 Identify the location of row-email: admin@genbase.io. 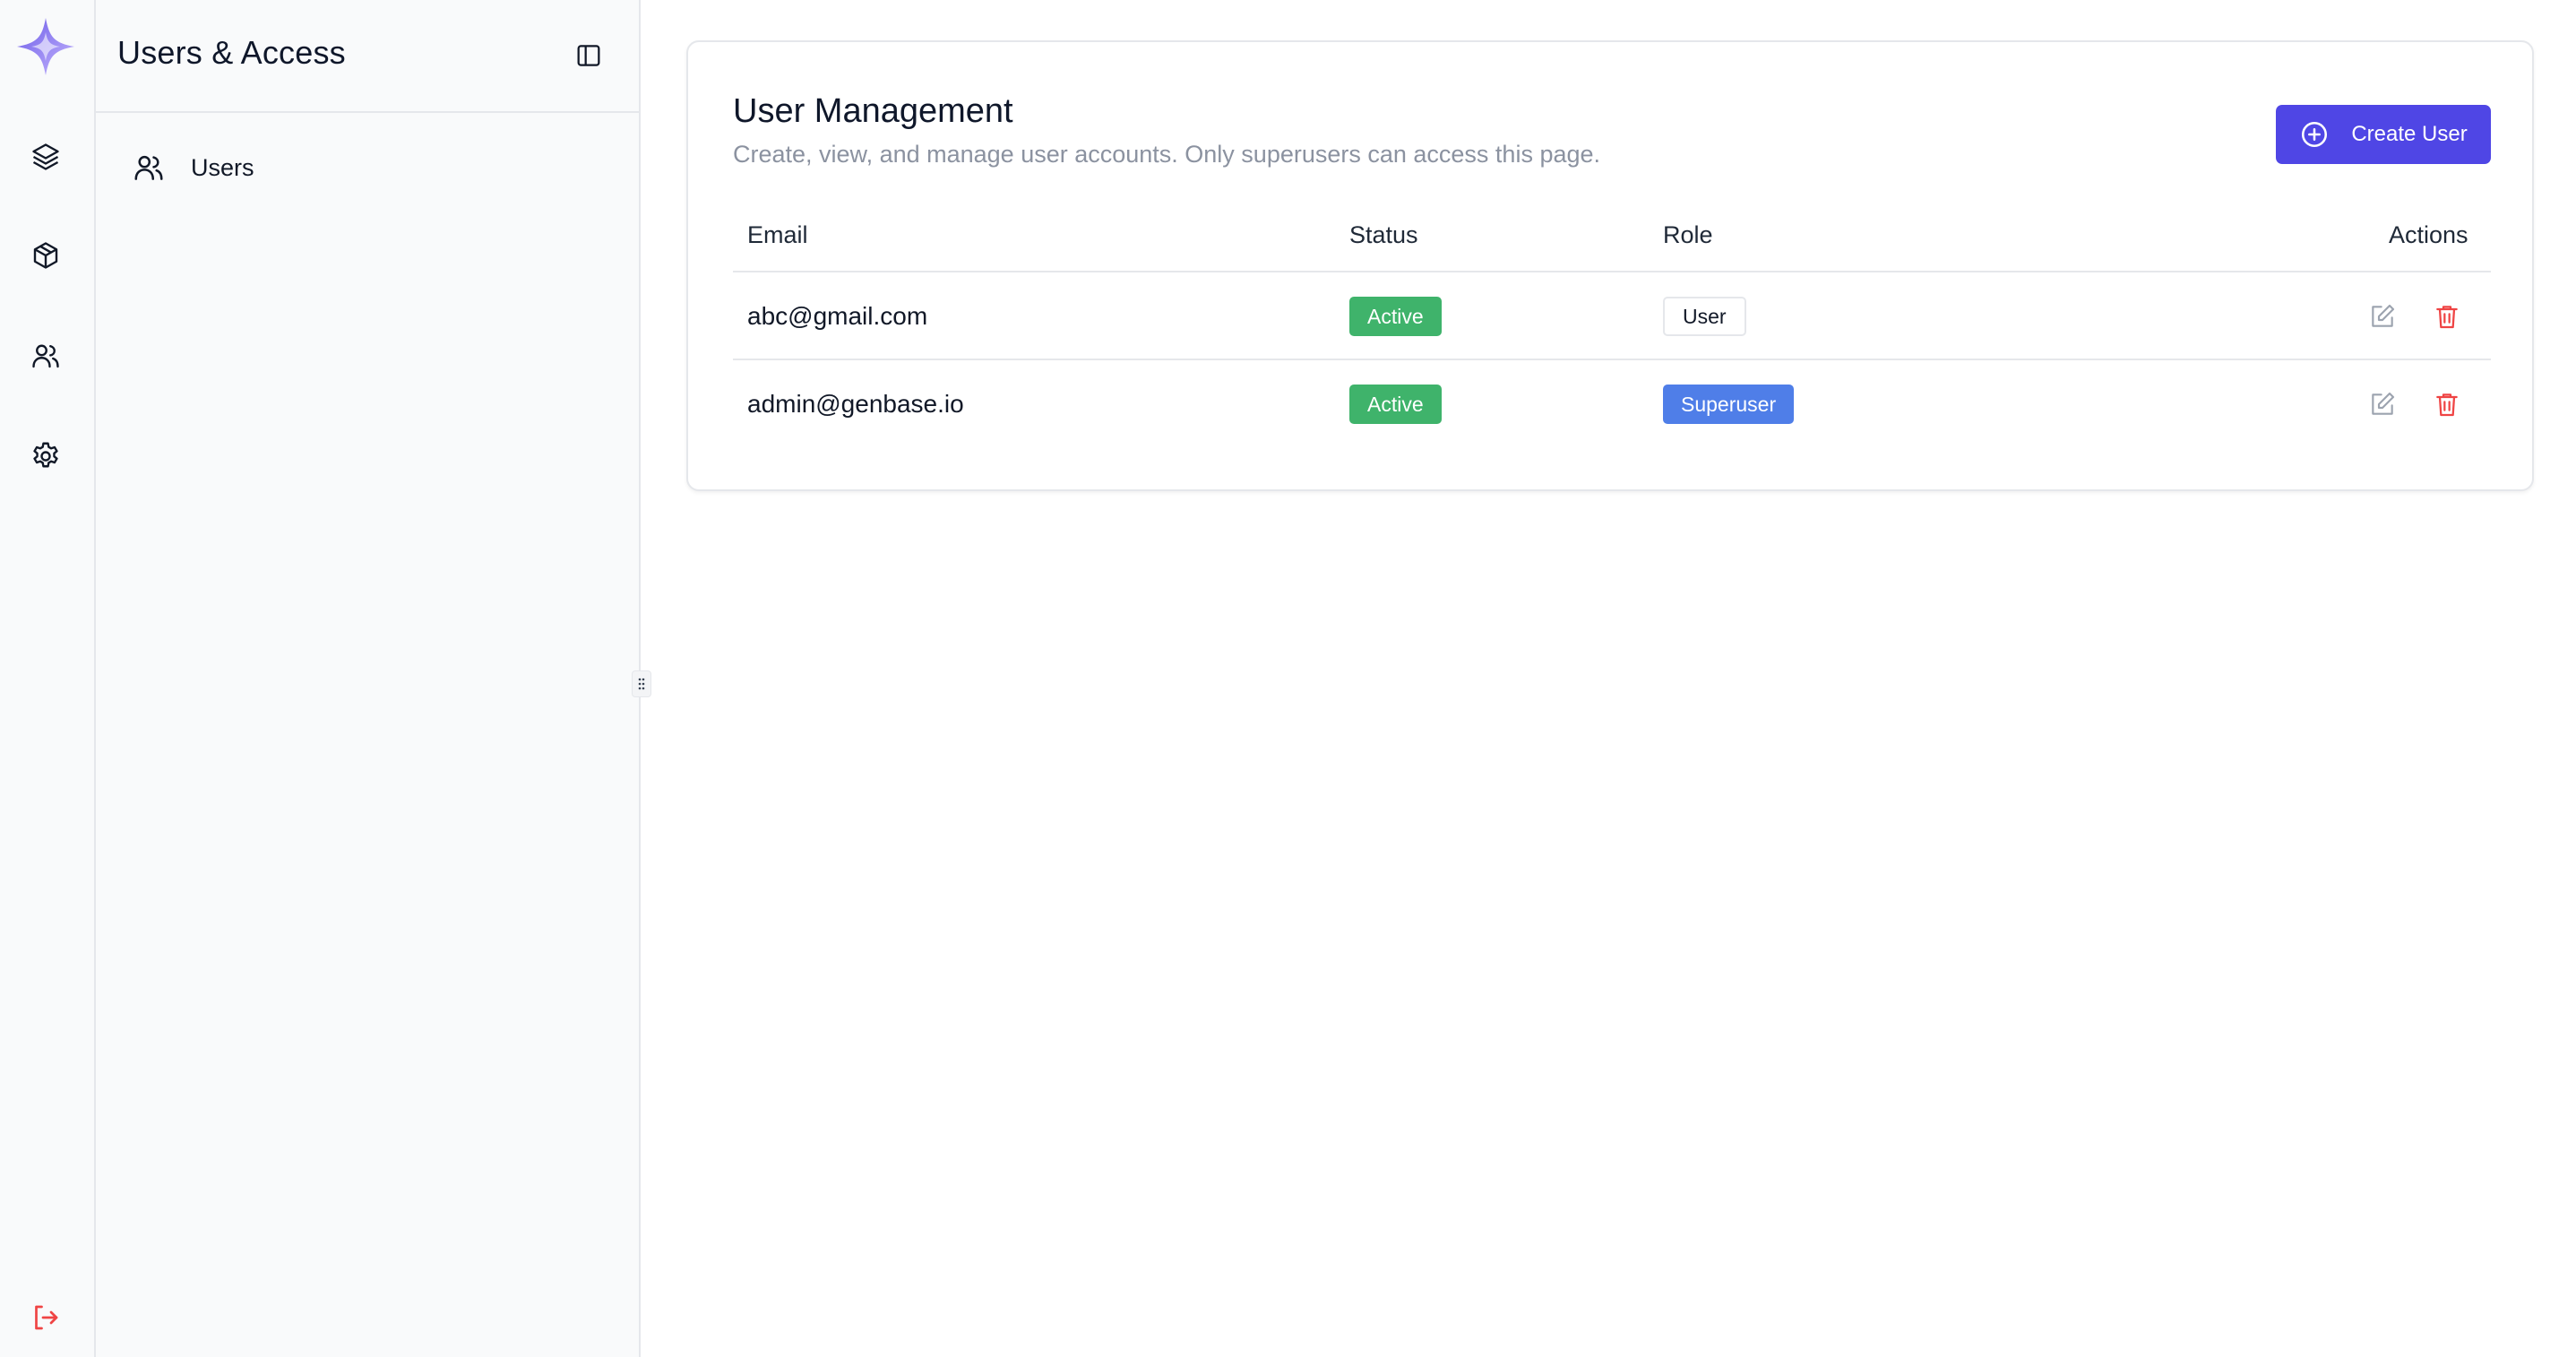
(856, 404).